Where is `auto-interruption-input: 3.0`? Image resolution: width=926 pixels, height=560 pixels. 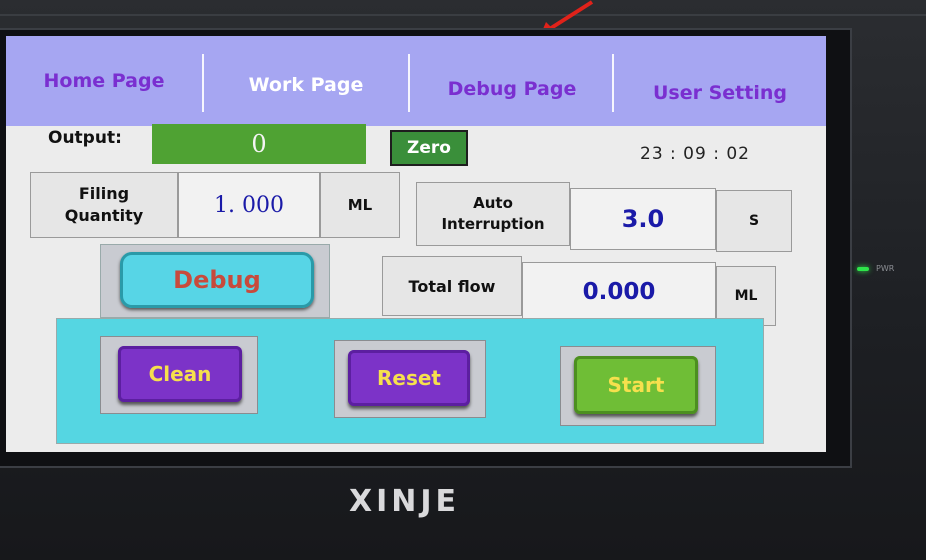 auto-interruption-input: 3.0 is located at coordinates (643, 219).